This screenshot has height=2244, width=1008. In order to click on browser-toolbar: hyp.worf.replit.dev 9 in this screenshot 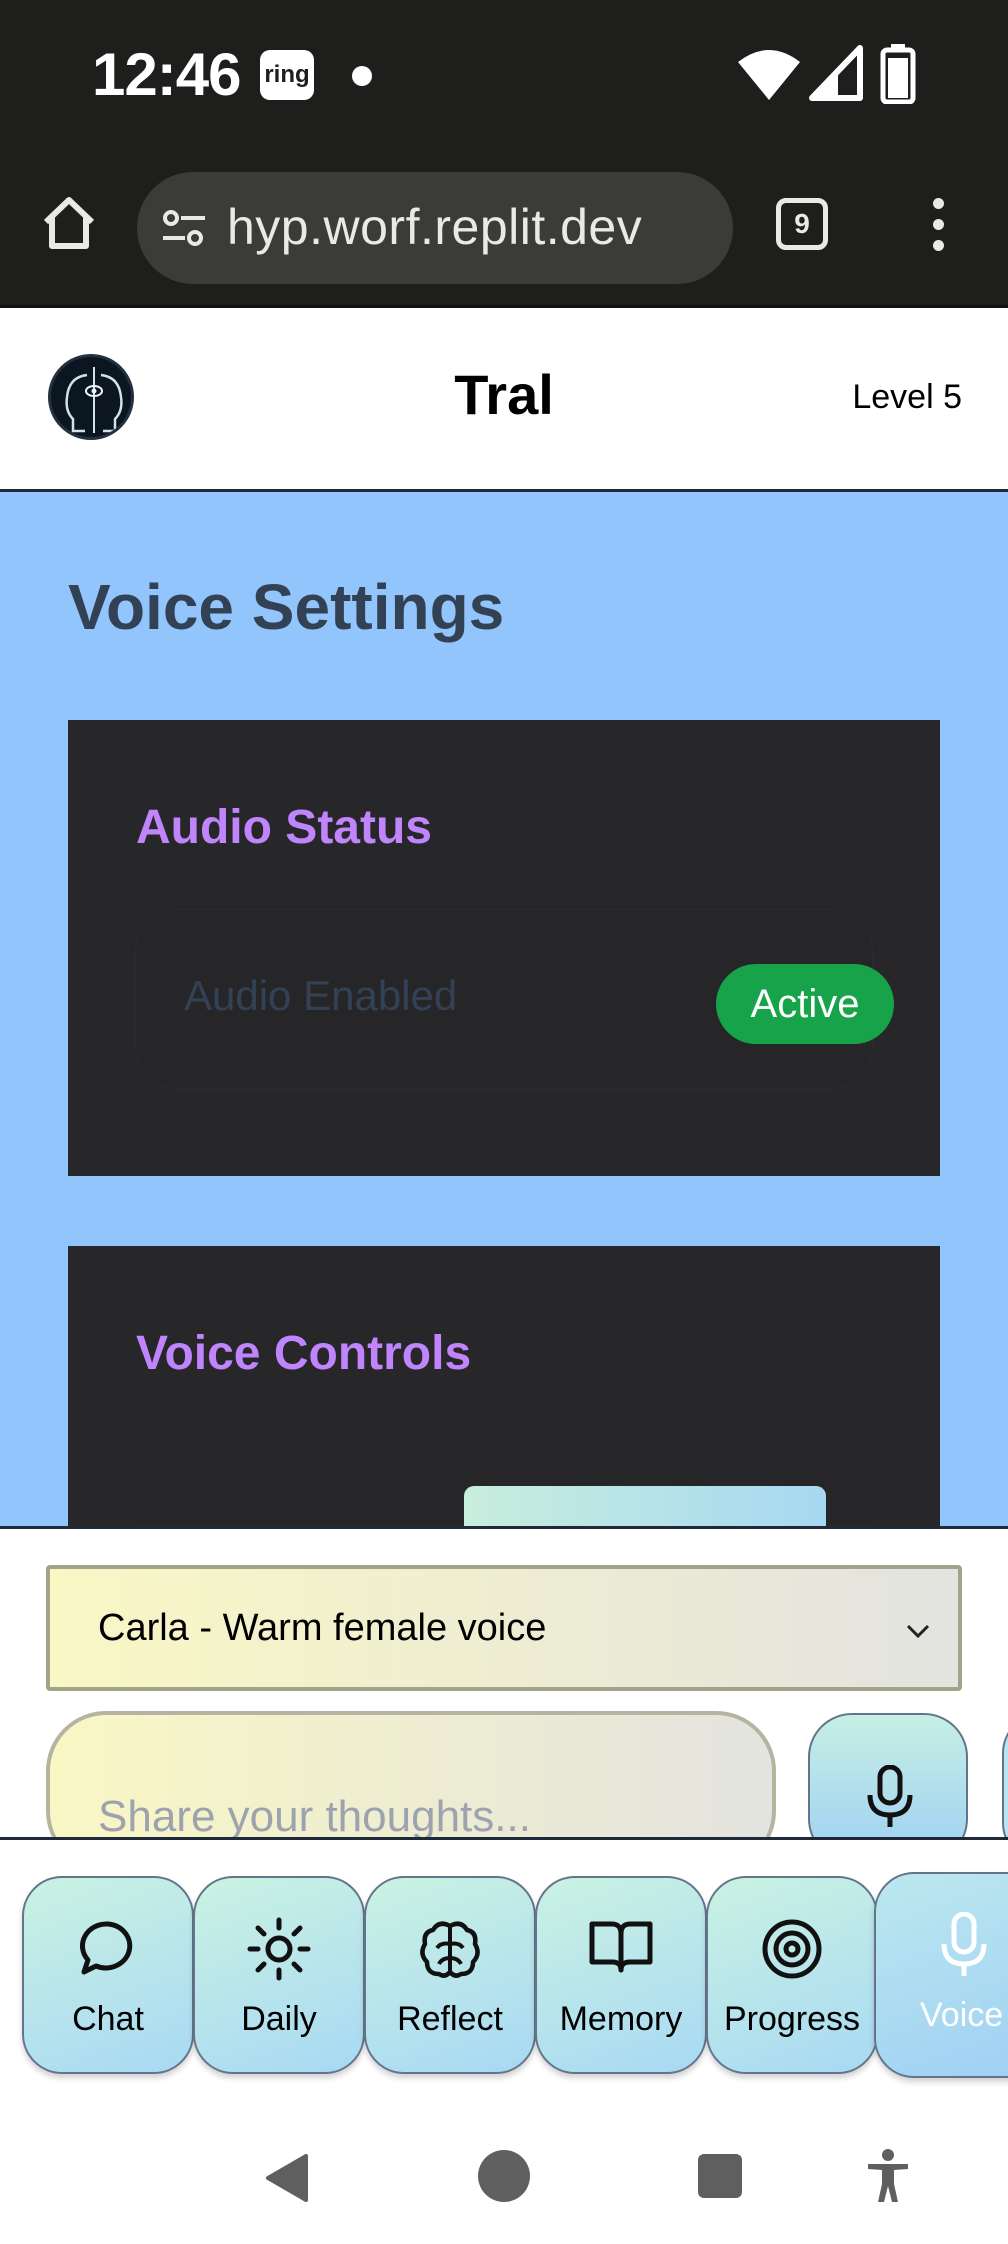, I will do `click(504, 229)`.